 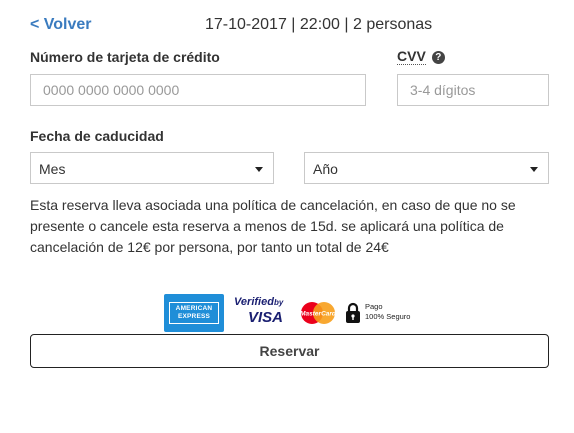 I want to click on expiry-date-label: Fecha de caducidad, so click(x=97, y=136).